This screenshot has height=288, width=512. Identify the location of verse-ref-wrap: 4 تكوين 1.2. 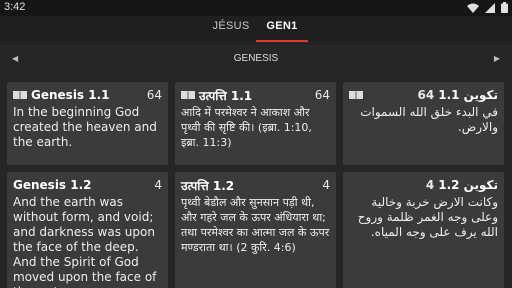
(462, 185).